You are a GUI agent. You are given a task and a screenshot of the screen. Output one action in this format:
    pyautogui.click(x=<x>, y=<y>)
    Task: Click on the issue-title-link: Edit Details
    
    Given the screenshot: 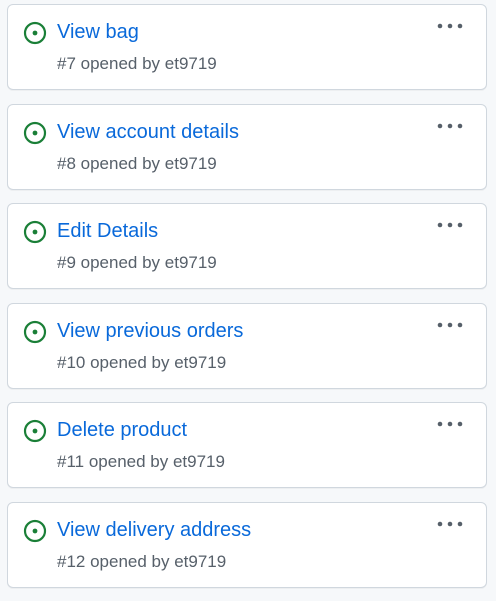 What is the action you would take?
    pyautogui.click(x=107, y=231)
    